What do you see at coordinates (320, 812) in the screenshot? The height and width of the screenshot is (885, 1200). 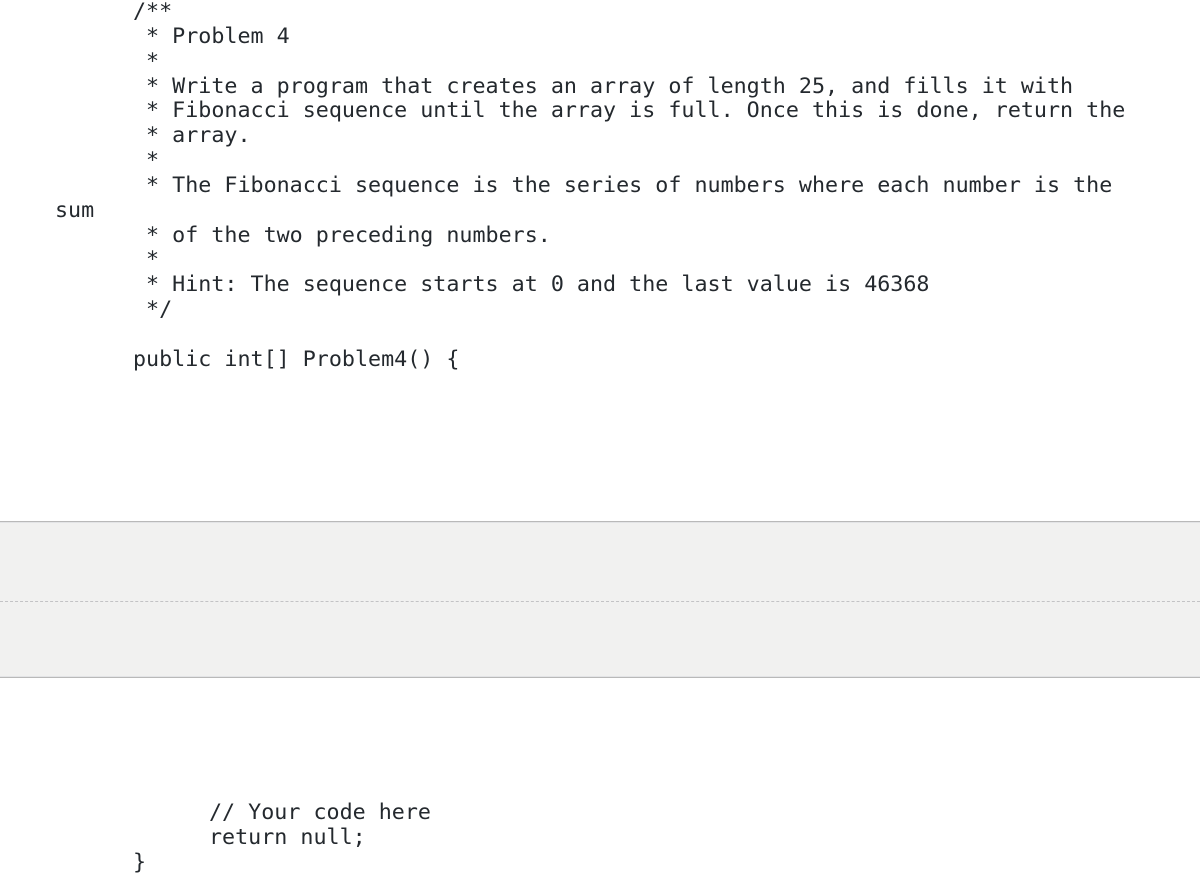 I see `code-line: // Your code here` at bounding box center [320, 812].